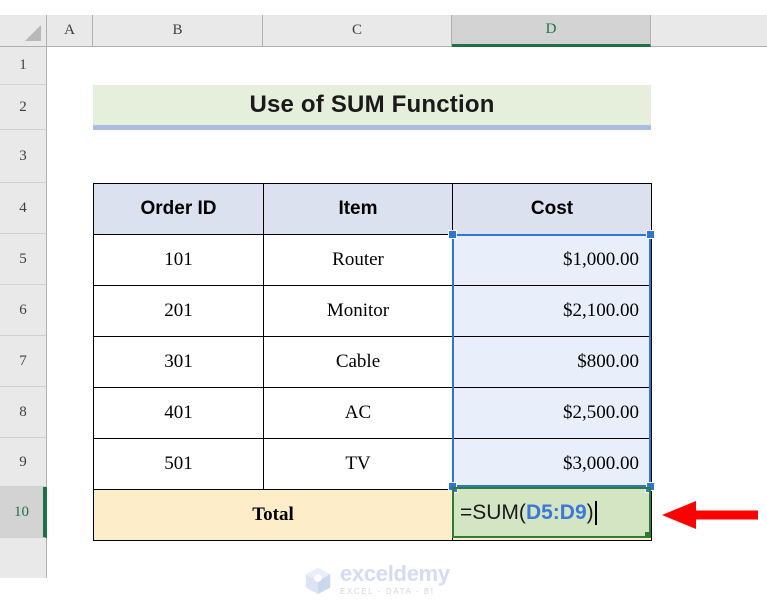  Describe the element at coordinates (358, 413) in the screenshot. I see `cell-item: AC` at that location.